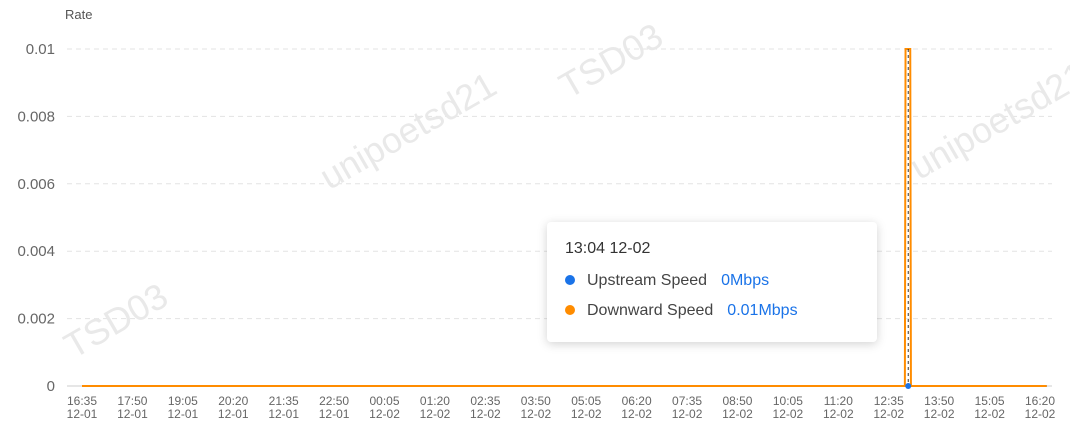  I want to click on y-axis-title: Rate, so click(79, 14).